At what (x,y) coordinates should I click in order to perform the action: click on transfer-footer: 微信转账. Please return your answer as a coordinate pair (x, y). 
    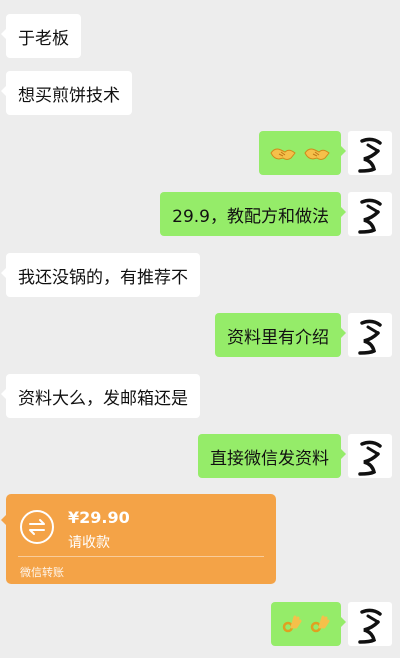
    Looking at the image, I should click on (42, 572).